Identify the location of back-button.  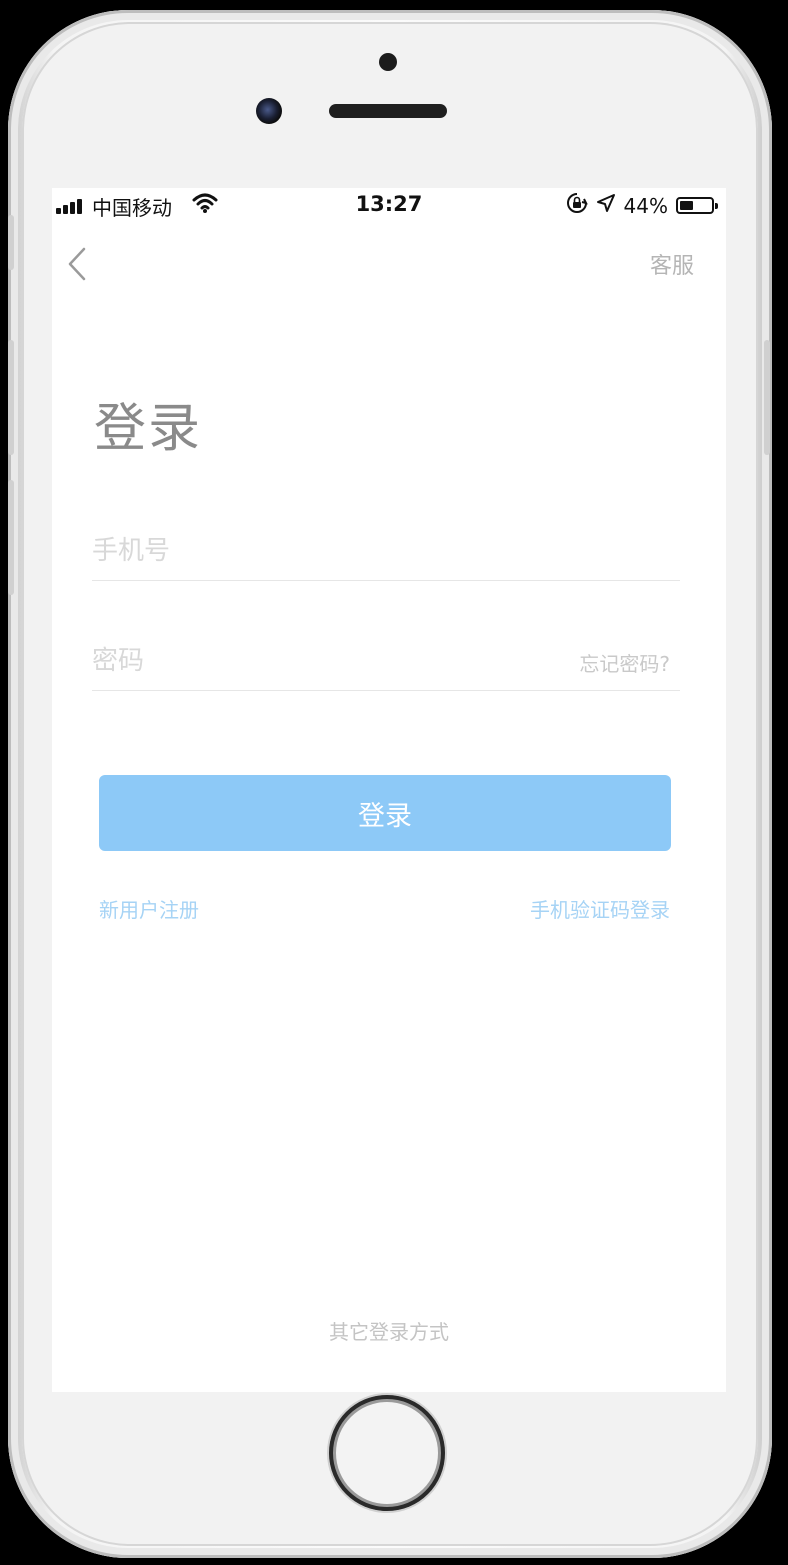
(77, 264).